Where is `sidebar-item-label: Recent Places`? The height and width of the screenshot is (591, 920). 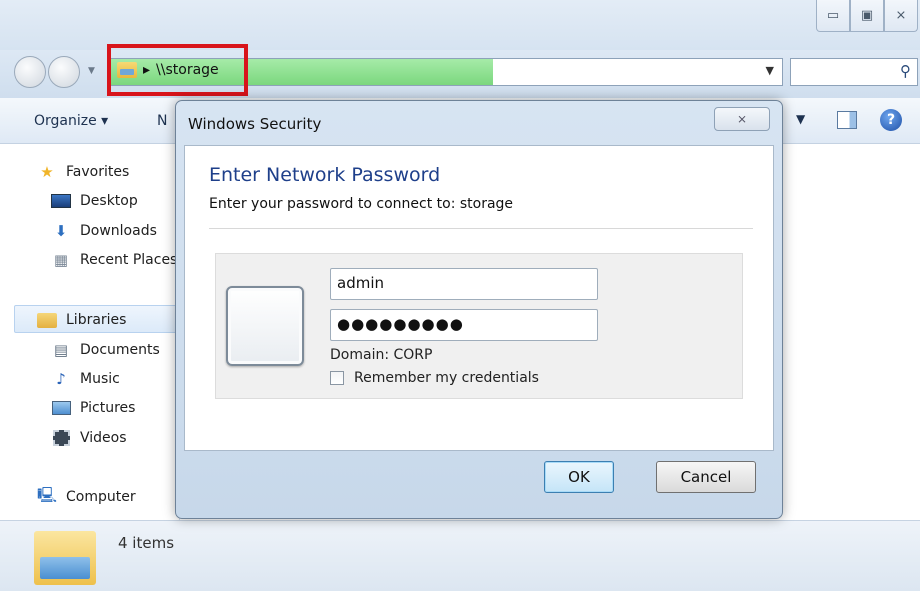
sidebar-item-label: Recent Places is located at coordinates (129, 260).